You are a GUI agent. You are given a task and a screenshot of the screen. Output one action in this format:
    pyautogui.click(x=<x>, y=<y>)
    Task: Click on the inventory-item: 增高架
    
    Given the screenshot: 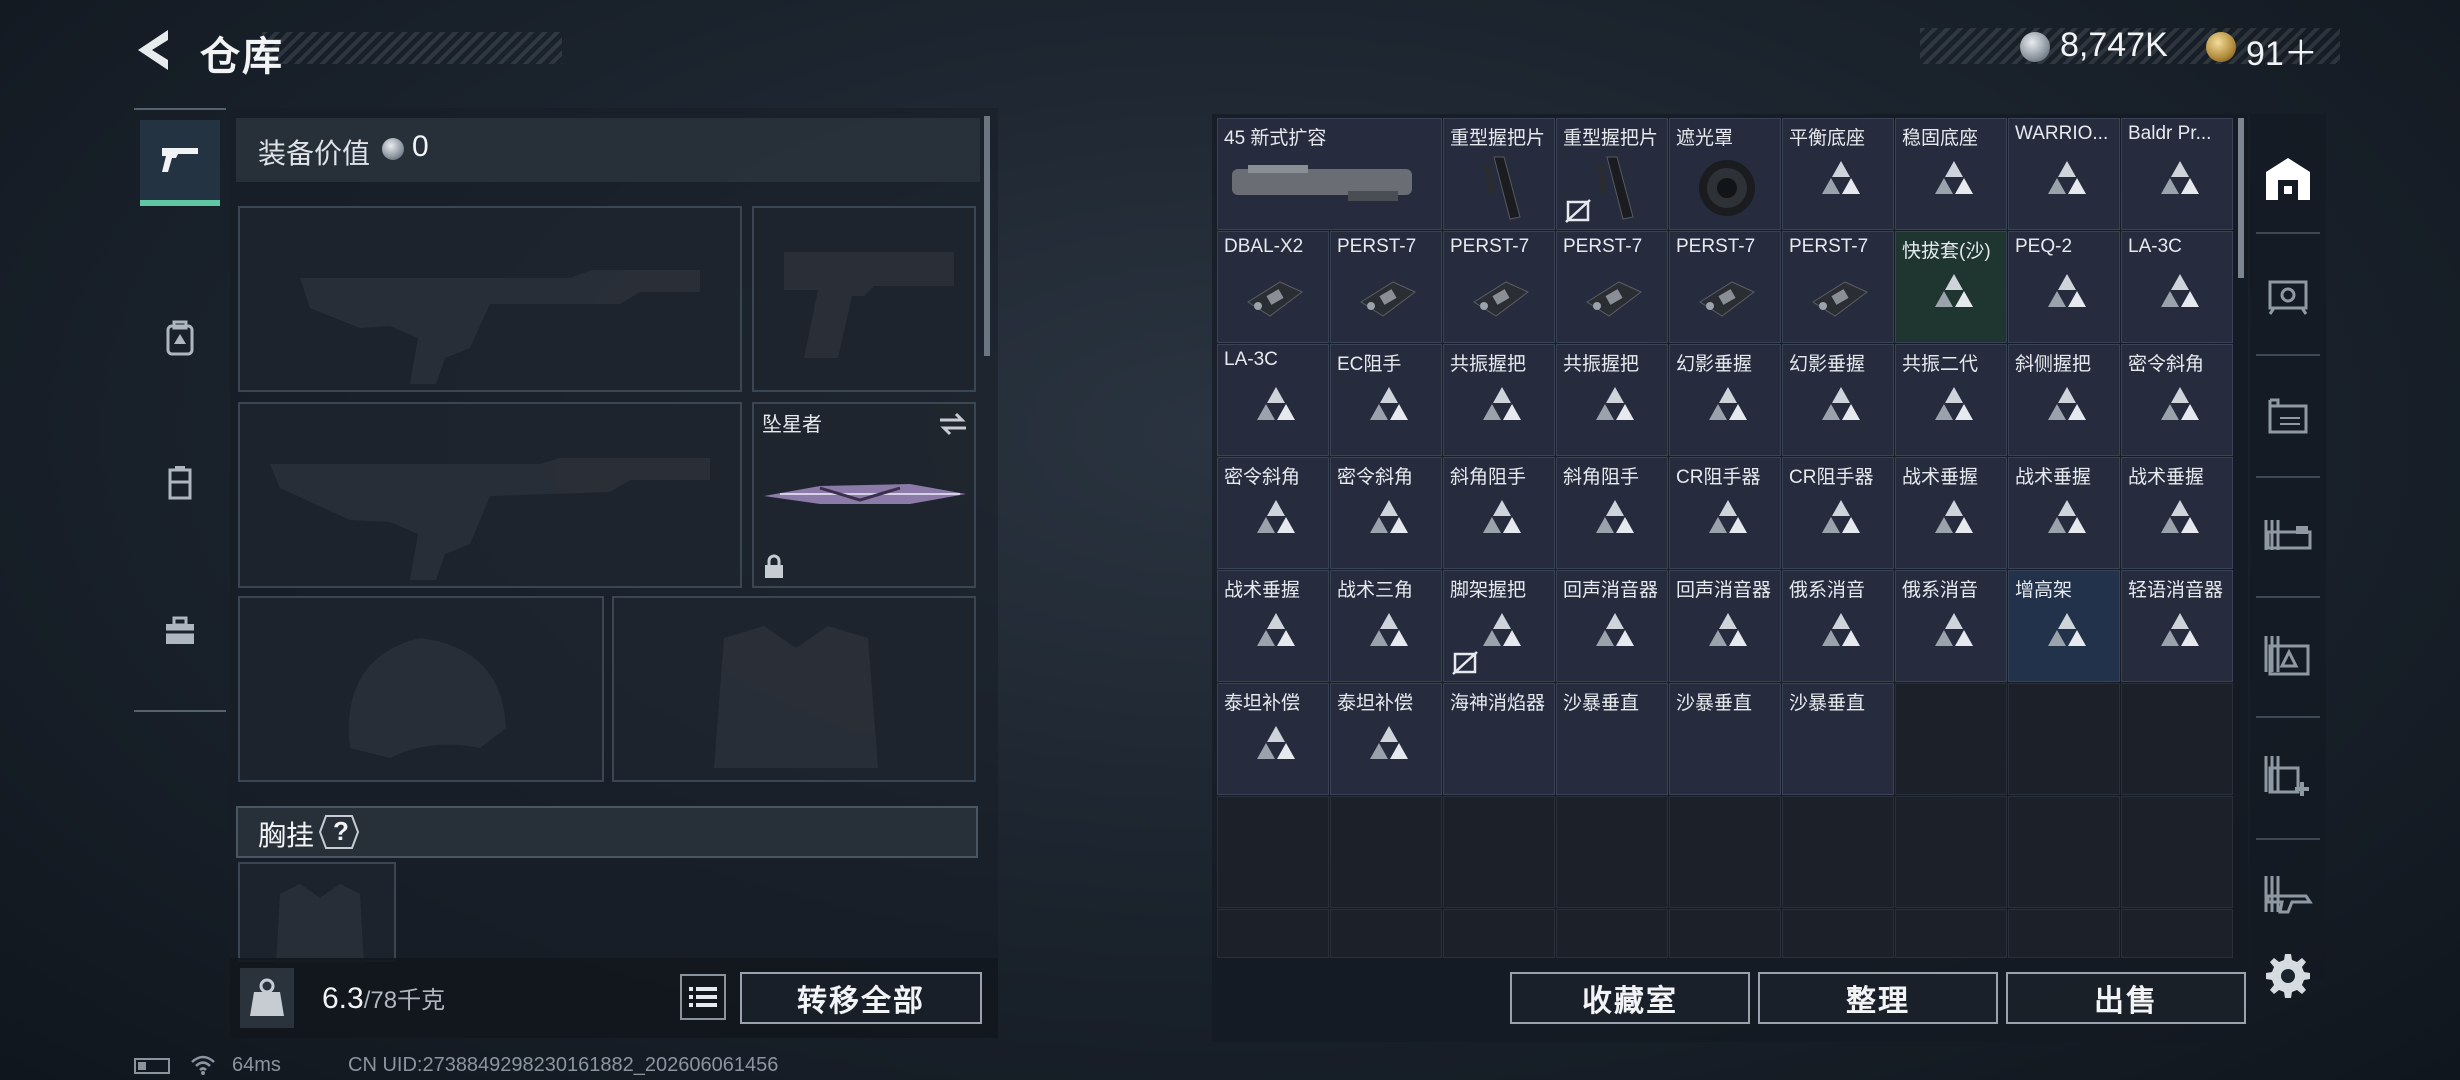 What is the action you would take?
    pyautogui.click(x=2064, y=626)
    